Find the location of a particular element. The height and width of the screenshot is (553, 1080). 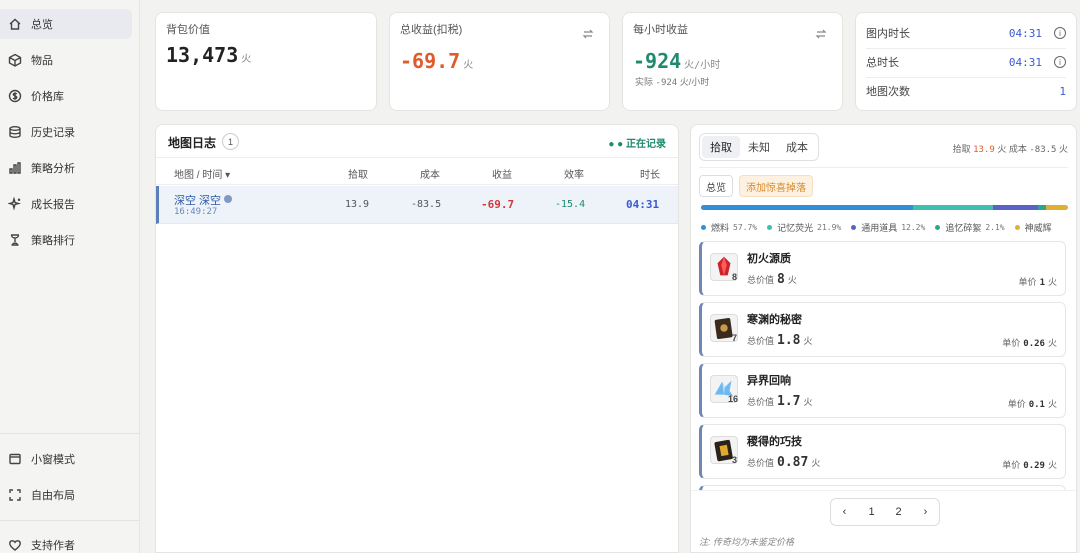

prev-page-button: ‹ is located at coordinates (844, 512).